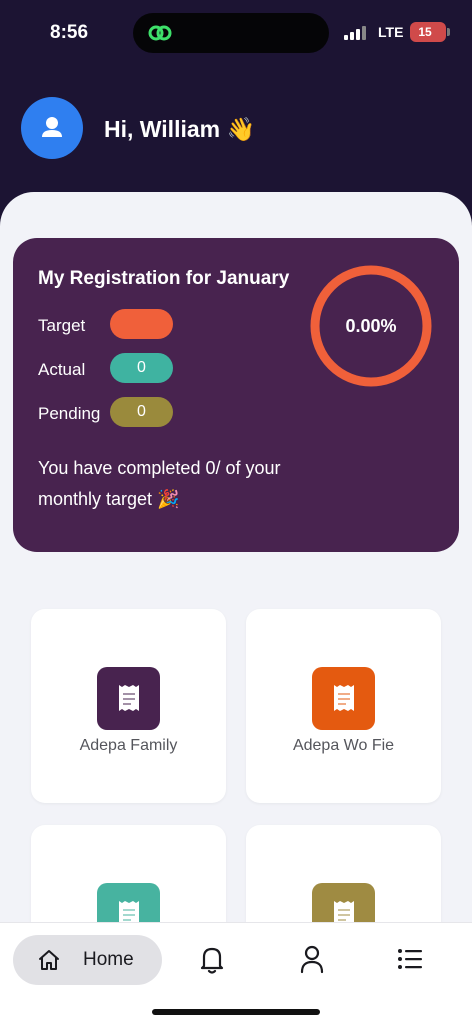 The width and height of the screenshot is (472, 1024). I want to click on tile-adepa-wo-fie: Adepa Wo Fie, so click(343, 706).